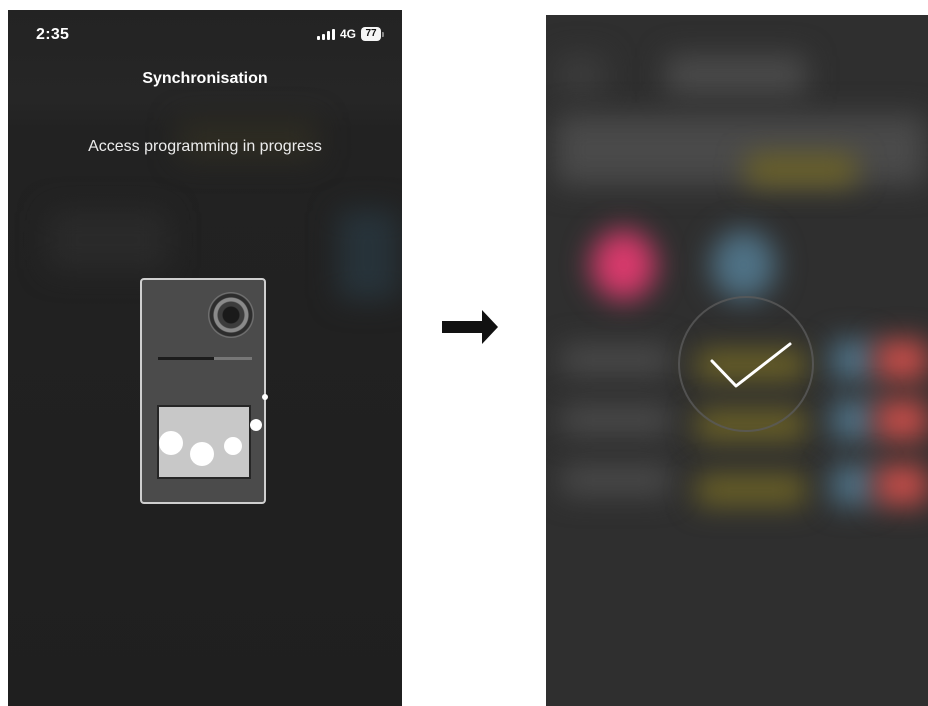 This screenshot has width=928, height=706. I want to click on door-entry-panel-illustration, so click(204, 391).